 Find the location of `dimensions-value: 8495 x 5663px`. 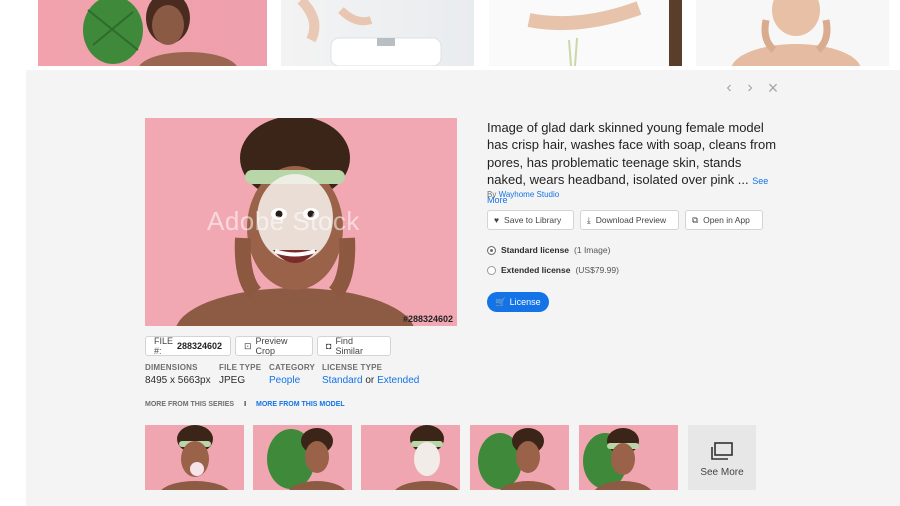

dimensions-value: 8495 x 5663px is located at coordinates (178, 380).